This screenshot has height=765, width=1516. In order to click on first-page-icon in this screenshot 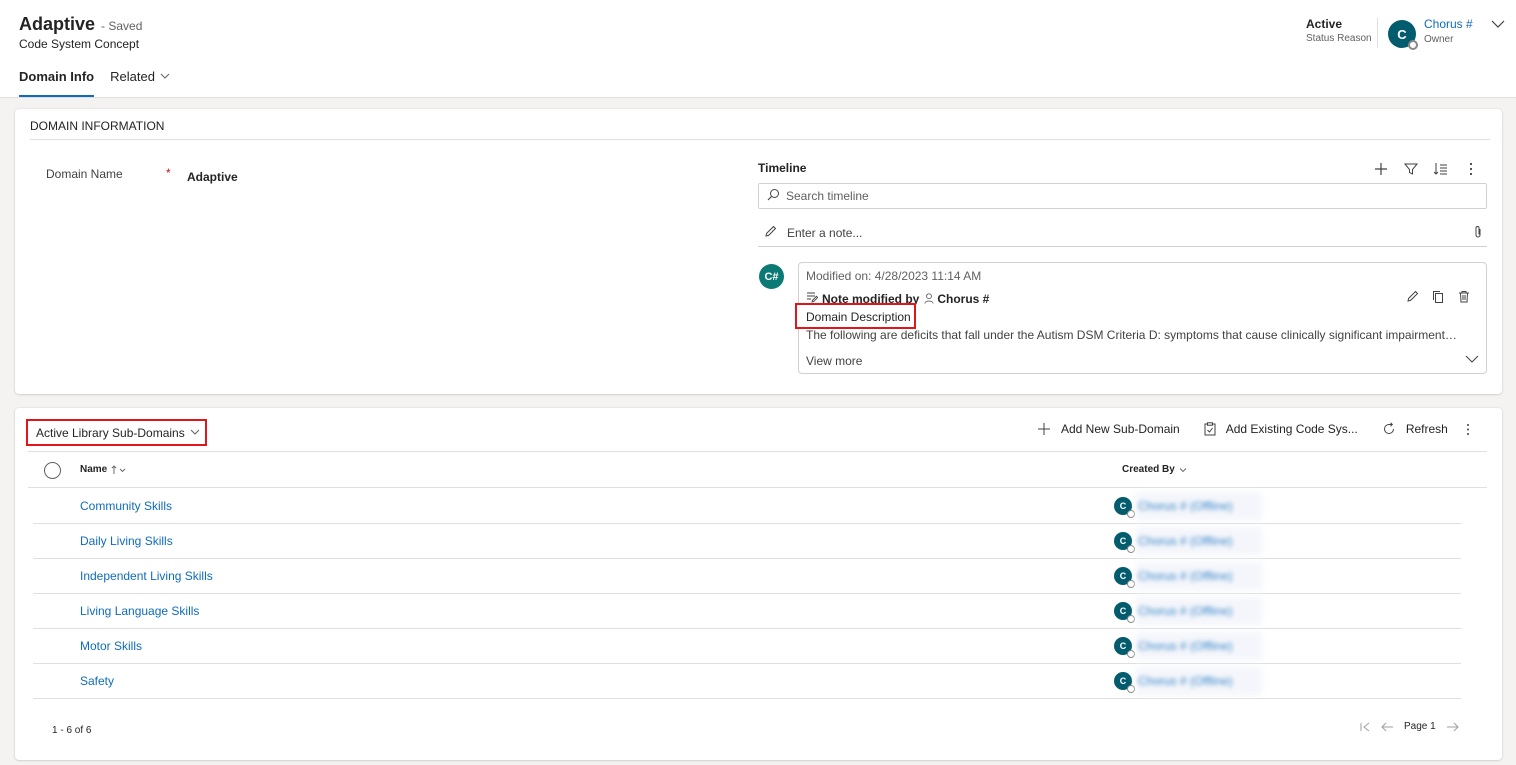, I will do `click(1365, 727)`.